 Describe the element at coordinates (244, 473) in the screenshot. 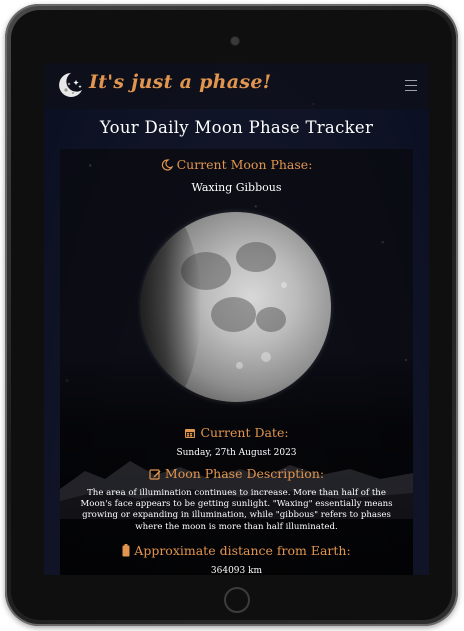

I see `description-heading-label: Moon Phase Description:` at that location.